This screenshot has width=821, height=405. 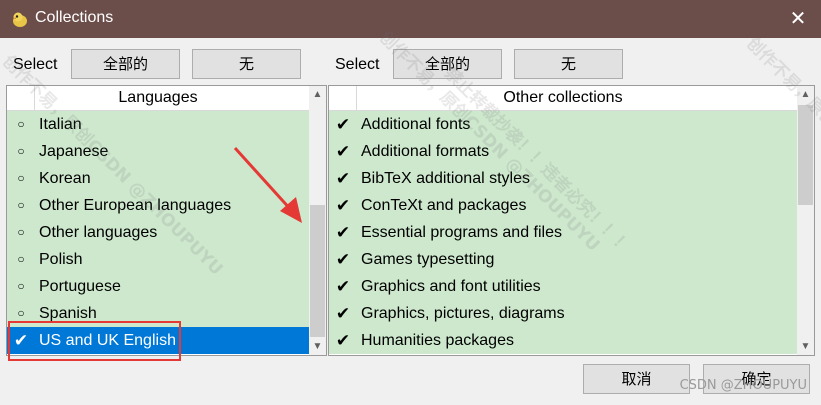 What do you see at coordinates (61, 259) in the screenshot?
I see `list-item-label: Polish` at bounding box center [61, 259].